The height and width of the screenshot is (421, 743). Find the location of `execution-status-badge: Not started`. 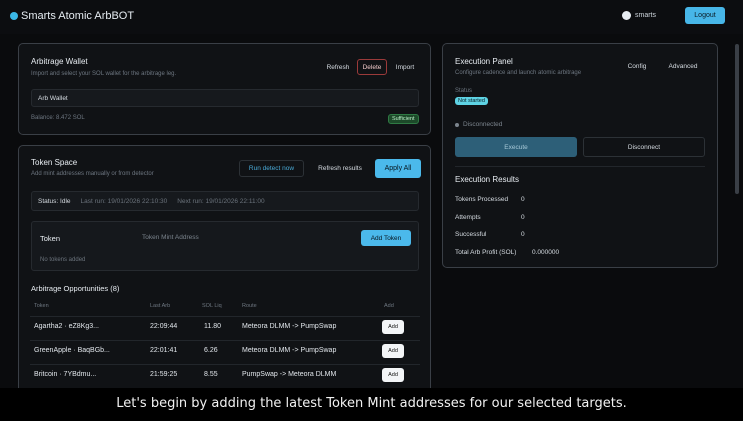

execution-status-badge: Not started is located at coordinates (471, 101).